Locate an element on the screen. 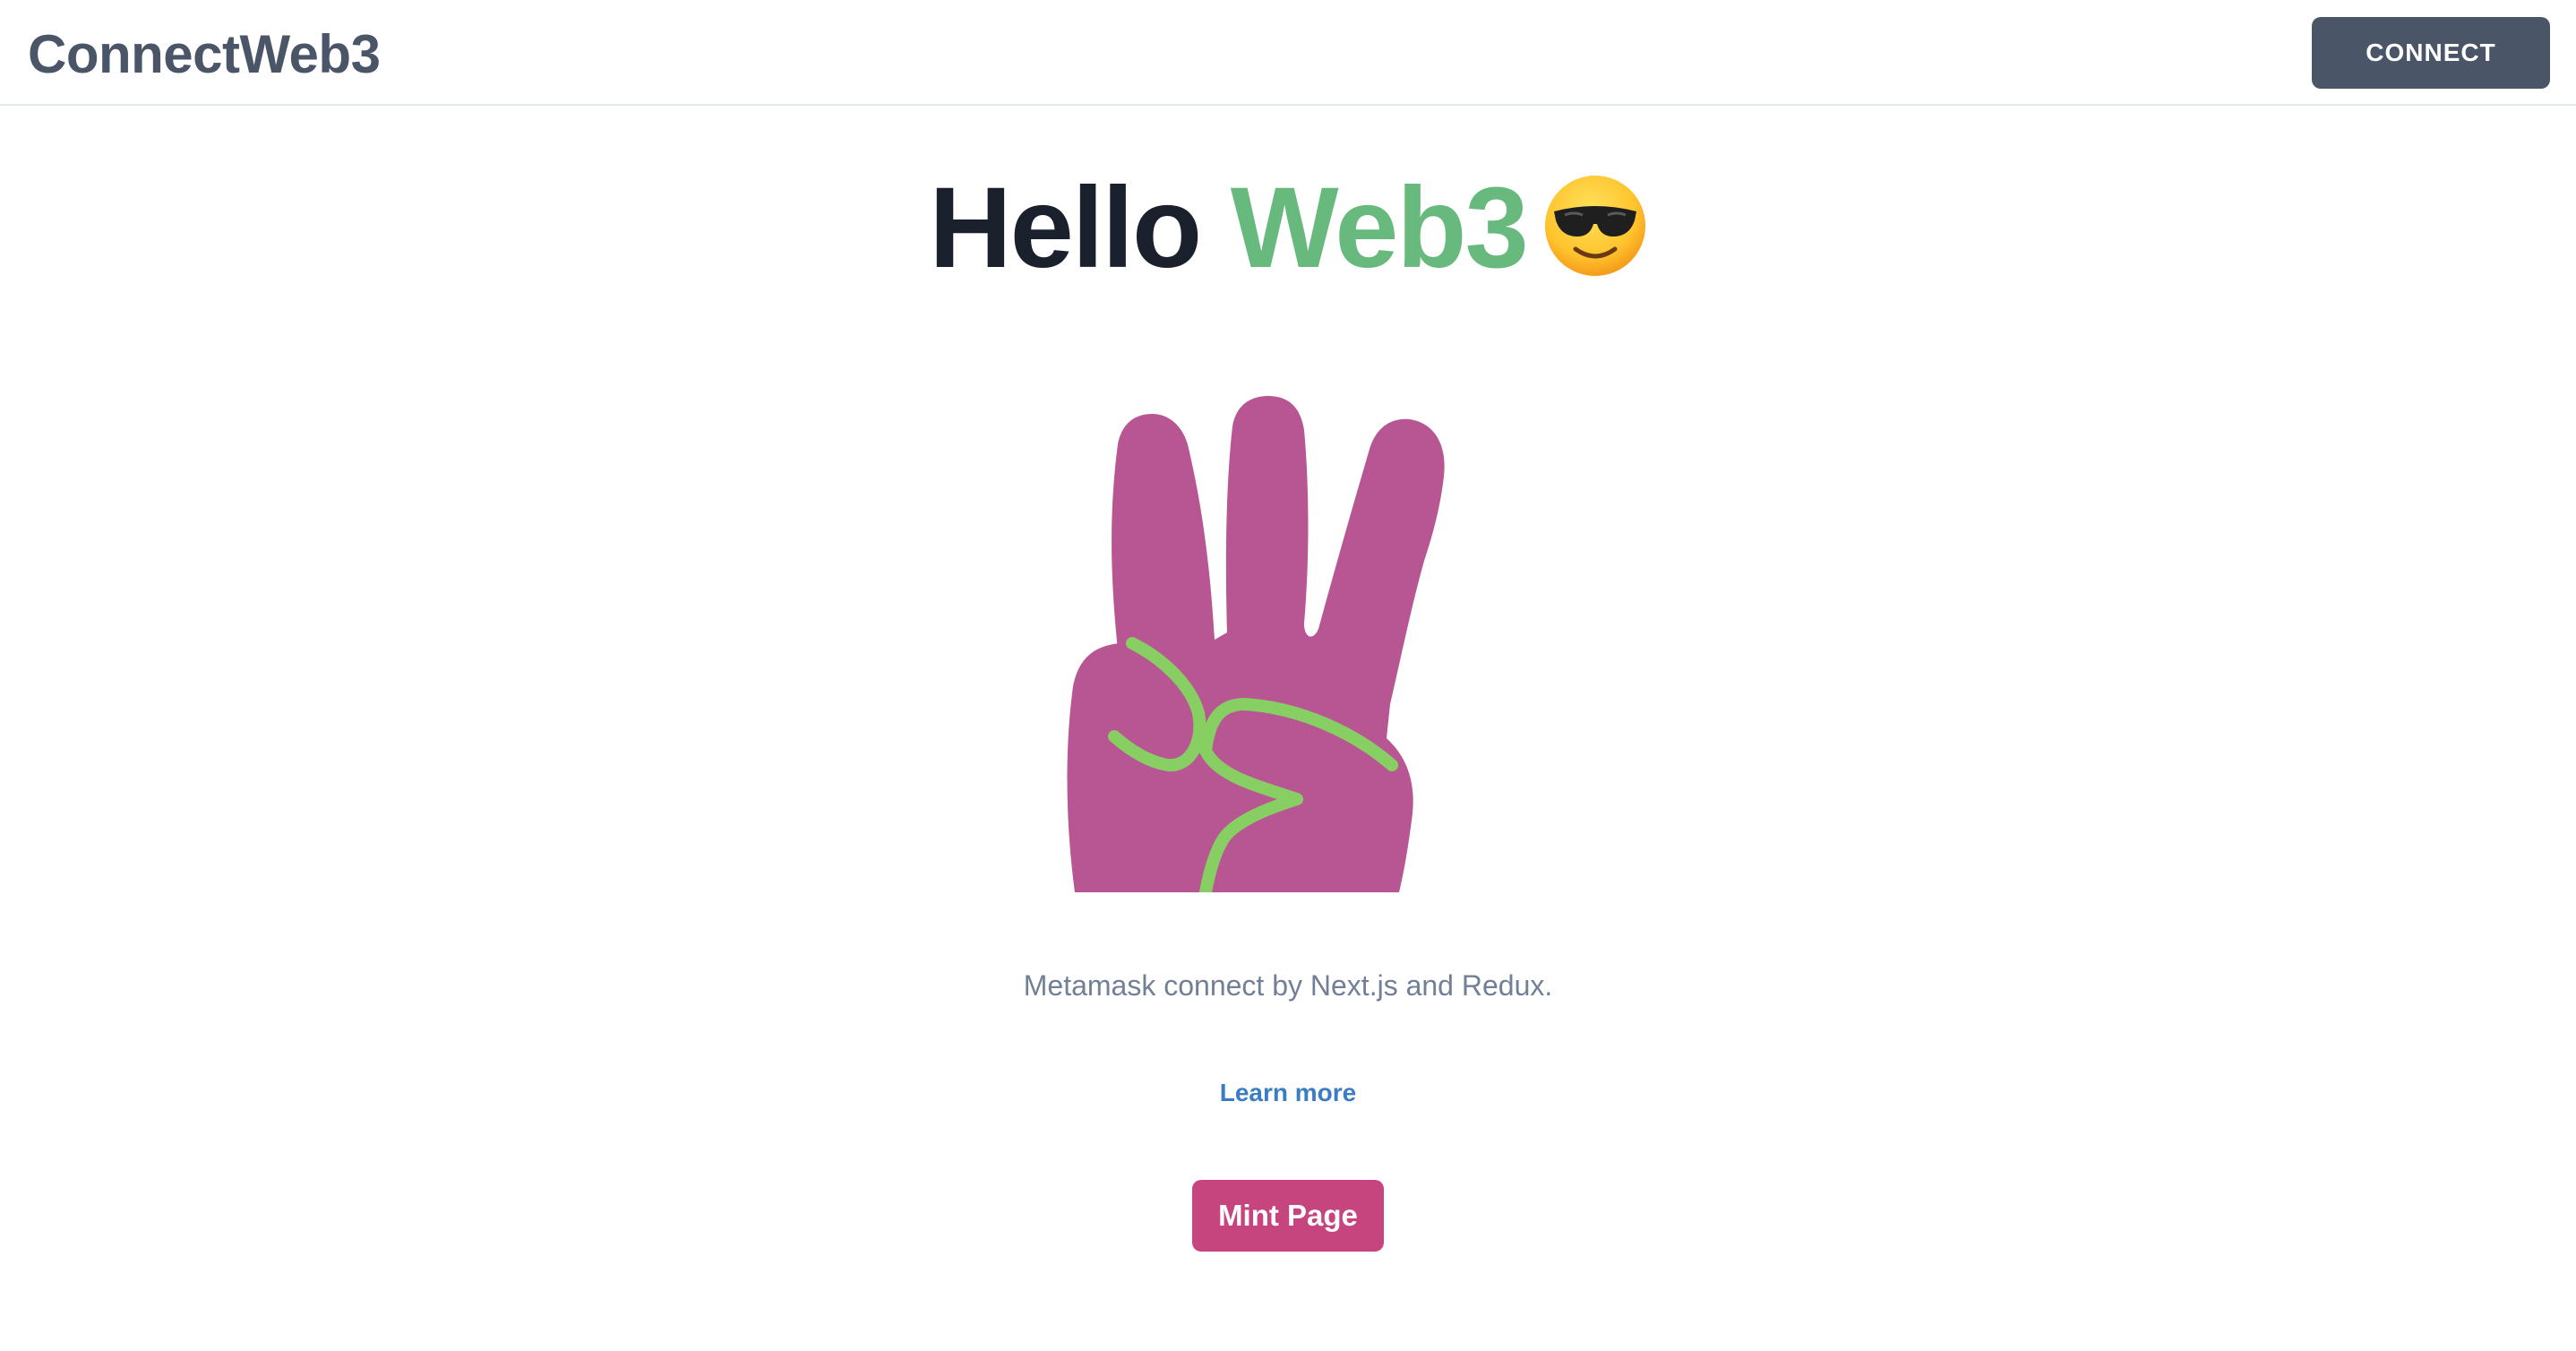 The image size is (2576, 1351). hero-heading-hello: Hello is located at coordinates (1065, 228).